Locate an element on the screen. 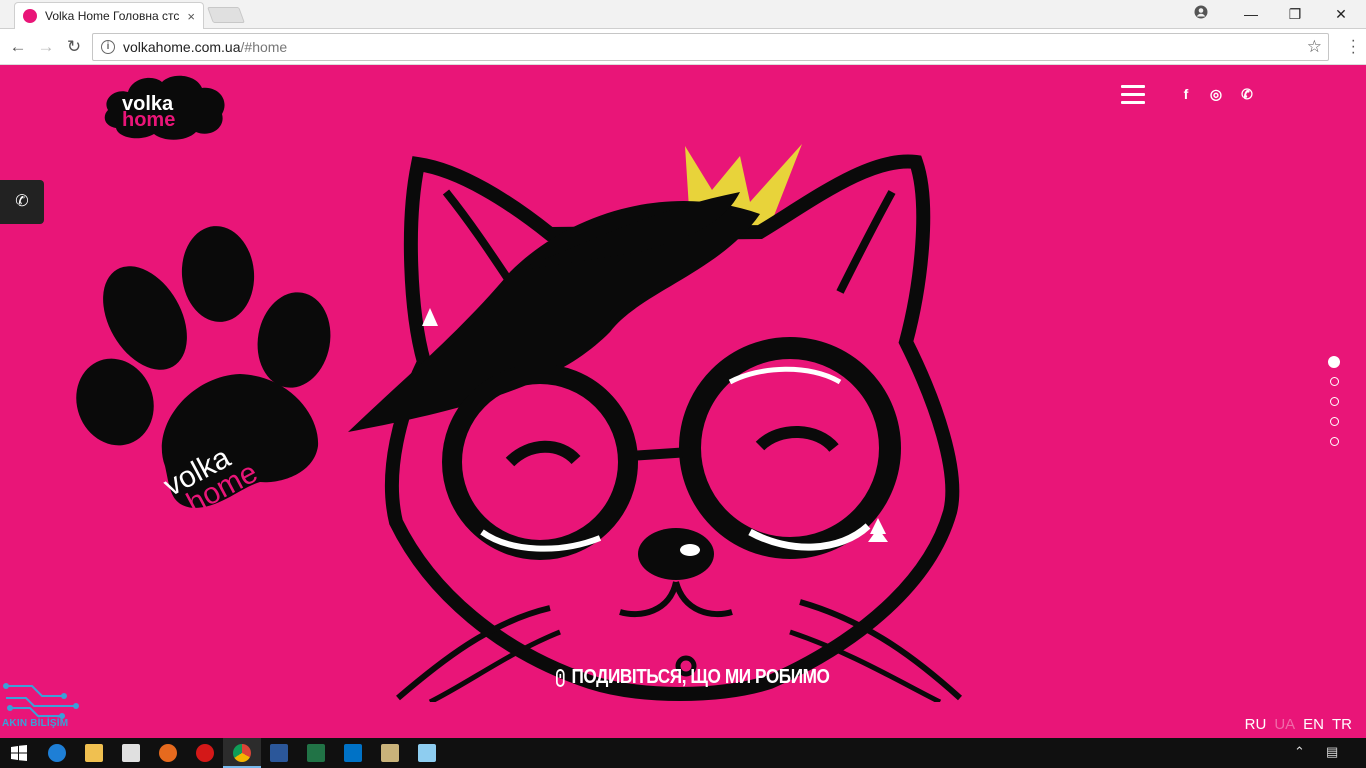  excel-icon is located at coordinates (316, 753).